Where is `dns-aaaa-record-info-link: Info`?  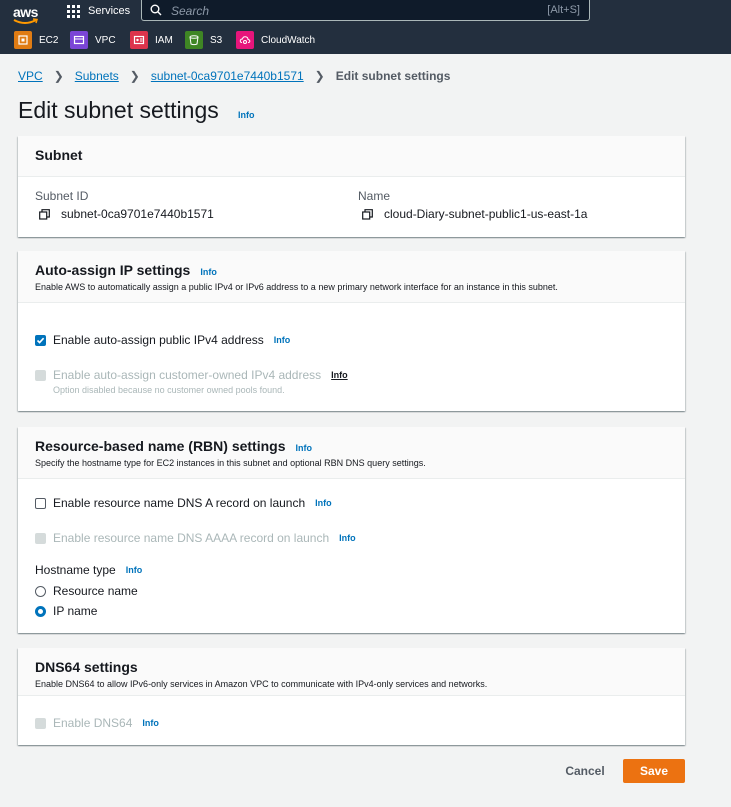 dns-aaaa-record-info-link: Info is located at coordinates (347, 538).